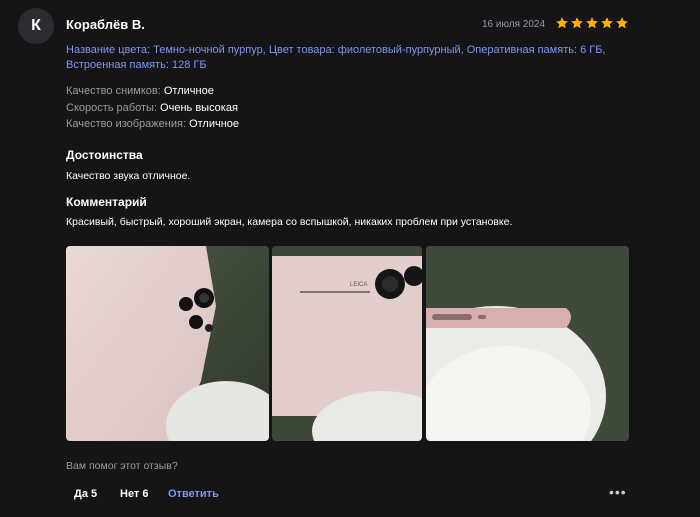 The height and width of the screenshot is (517, 700). What do you see at coordinates (514, 24) in the screenshot?
I see `review-date: 16 июля 2024` at bounding box center [514, 24].